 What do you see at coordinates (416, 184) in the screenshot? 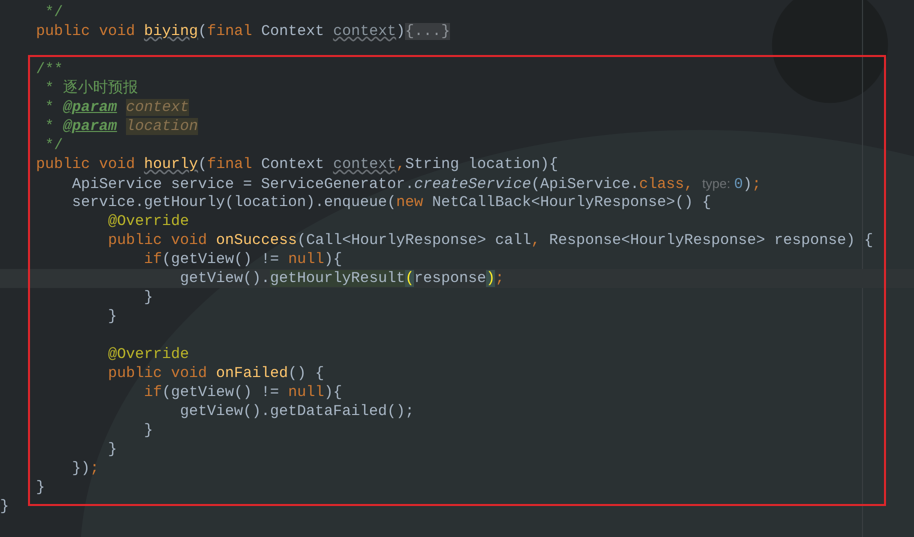
I see `code-line: ApiService service = ServiceGenerator.createService(ApiService.class, type: 0);` at bounding box center [416, 184].